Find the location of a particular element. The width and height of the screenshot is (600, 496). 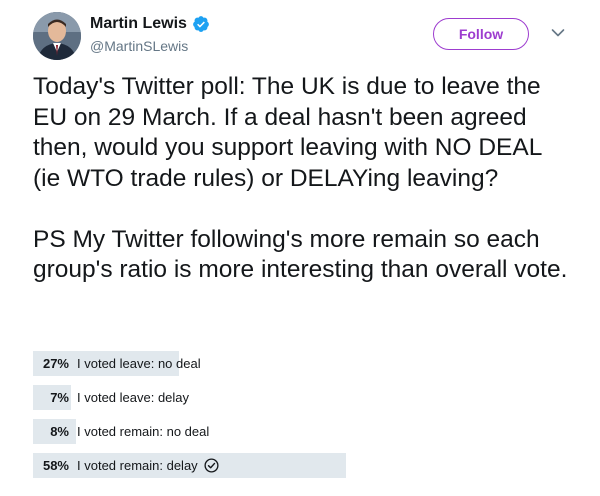

poll-option-label: I voted remain: delay is located at coordinates (137, 465).